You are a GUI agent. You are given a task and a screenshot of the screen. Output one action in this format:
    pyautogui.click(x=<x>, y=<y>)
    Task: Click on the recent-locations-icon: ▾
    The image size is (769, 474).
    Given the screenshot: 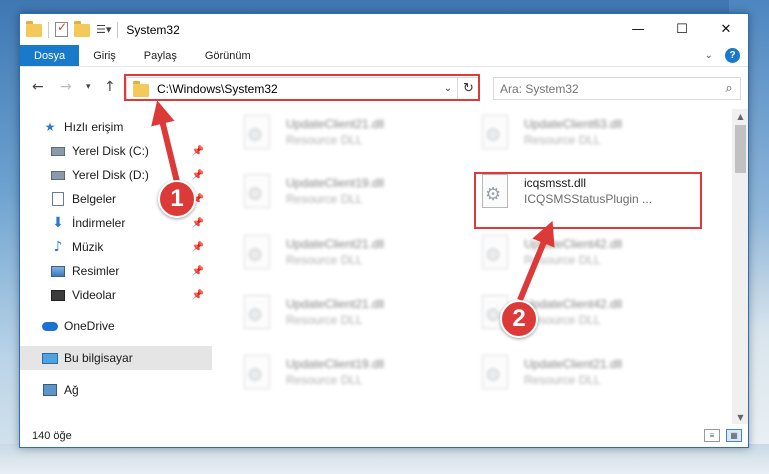 What is the action you would take?
    pyautogui.click(x=88, y=87)
    